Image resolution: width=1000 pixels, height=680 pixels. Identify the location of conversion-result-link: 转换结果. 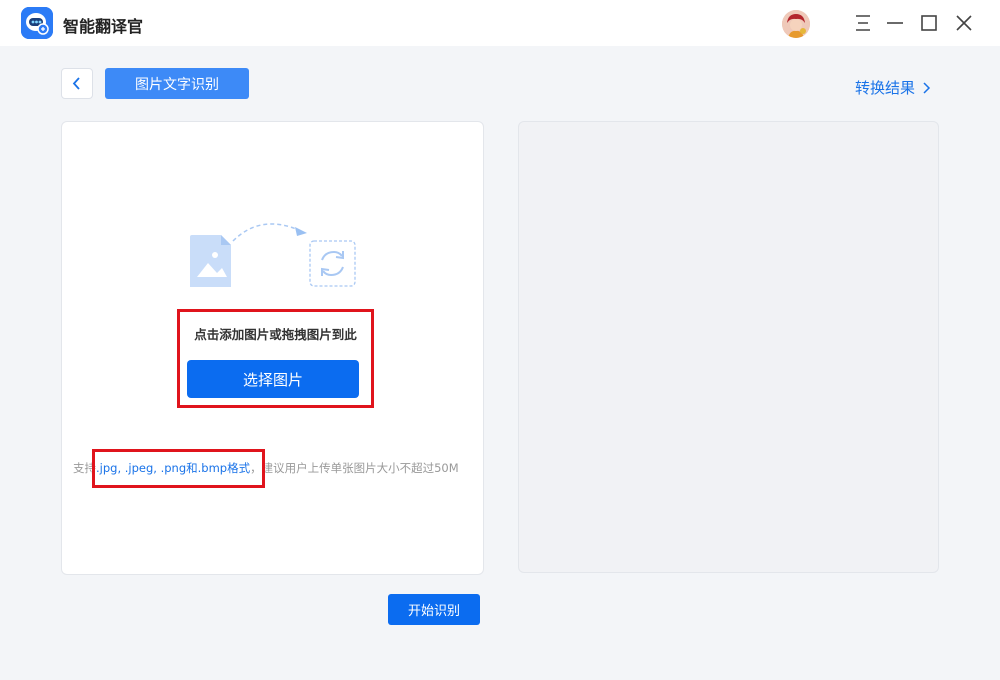
(893, 87).